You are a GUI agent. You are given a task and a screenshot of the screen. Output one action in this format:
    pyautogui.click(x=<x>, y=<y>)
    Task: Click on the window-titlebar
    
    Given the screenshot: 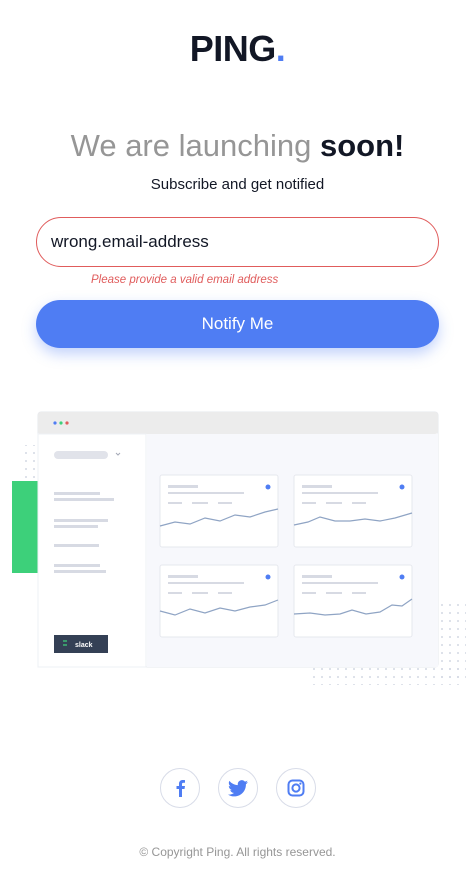 What is the action you would take?
    pyautogui.click(x=238, y=423)
    